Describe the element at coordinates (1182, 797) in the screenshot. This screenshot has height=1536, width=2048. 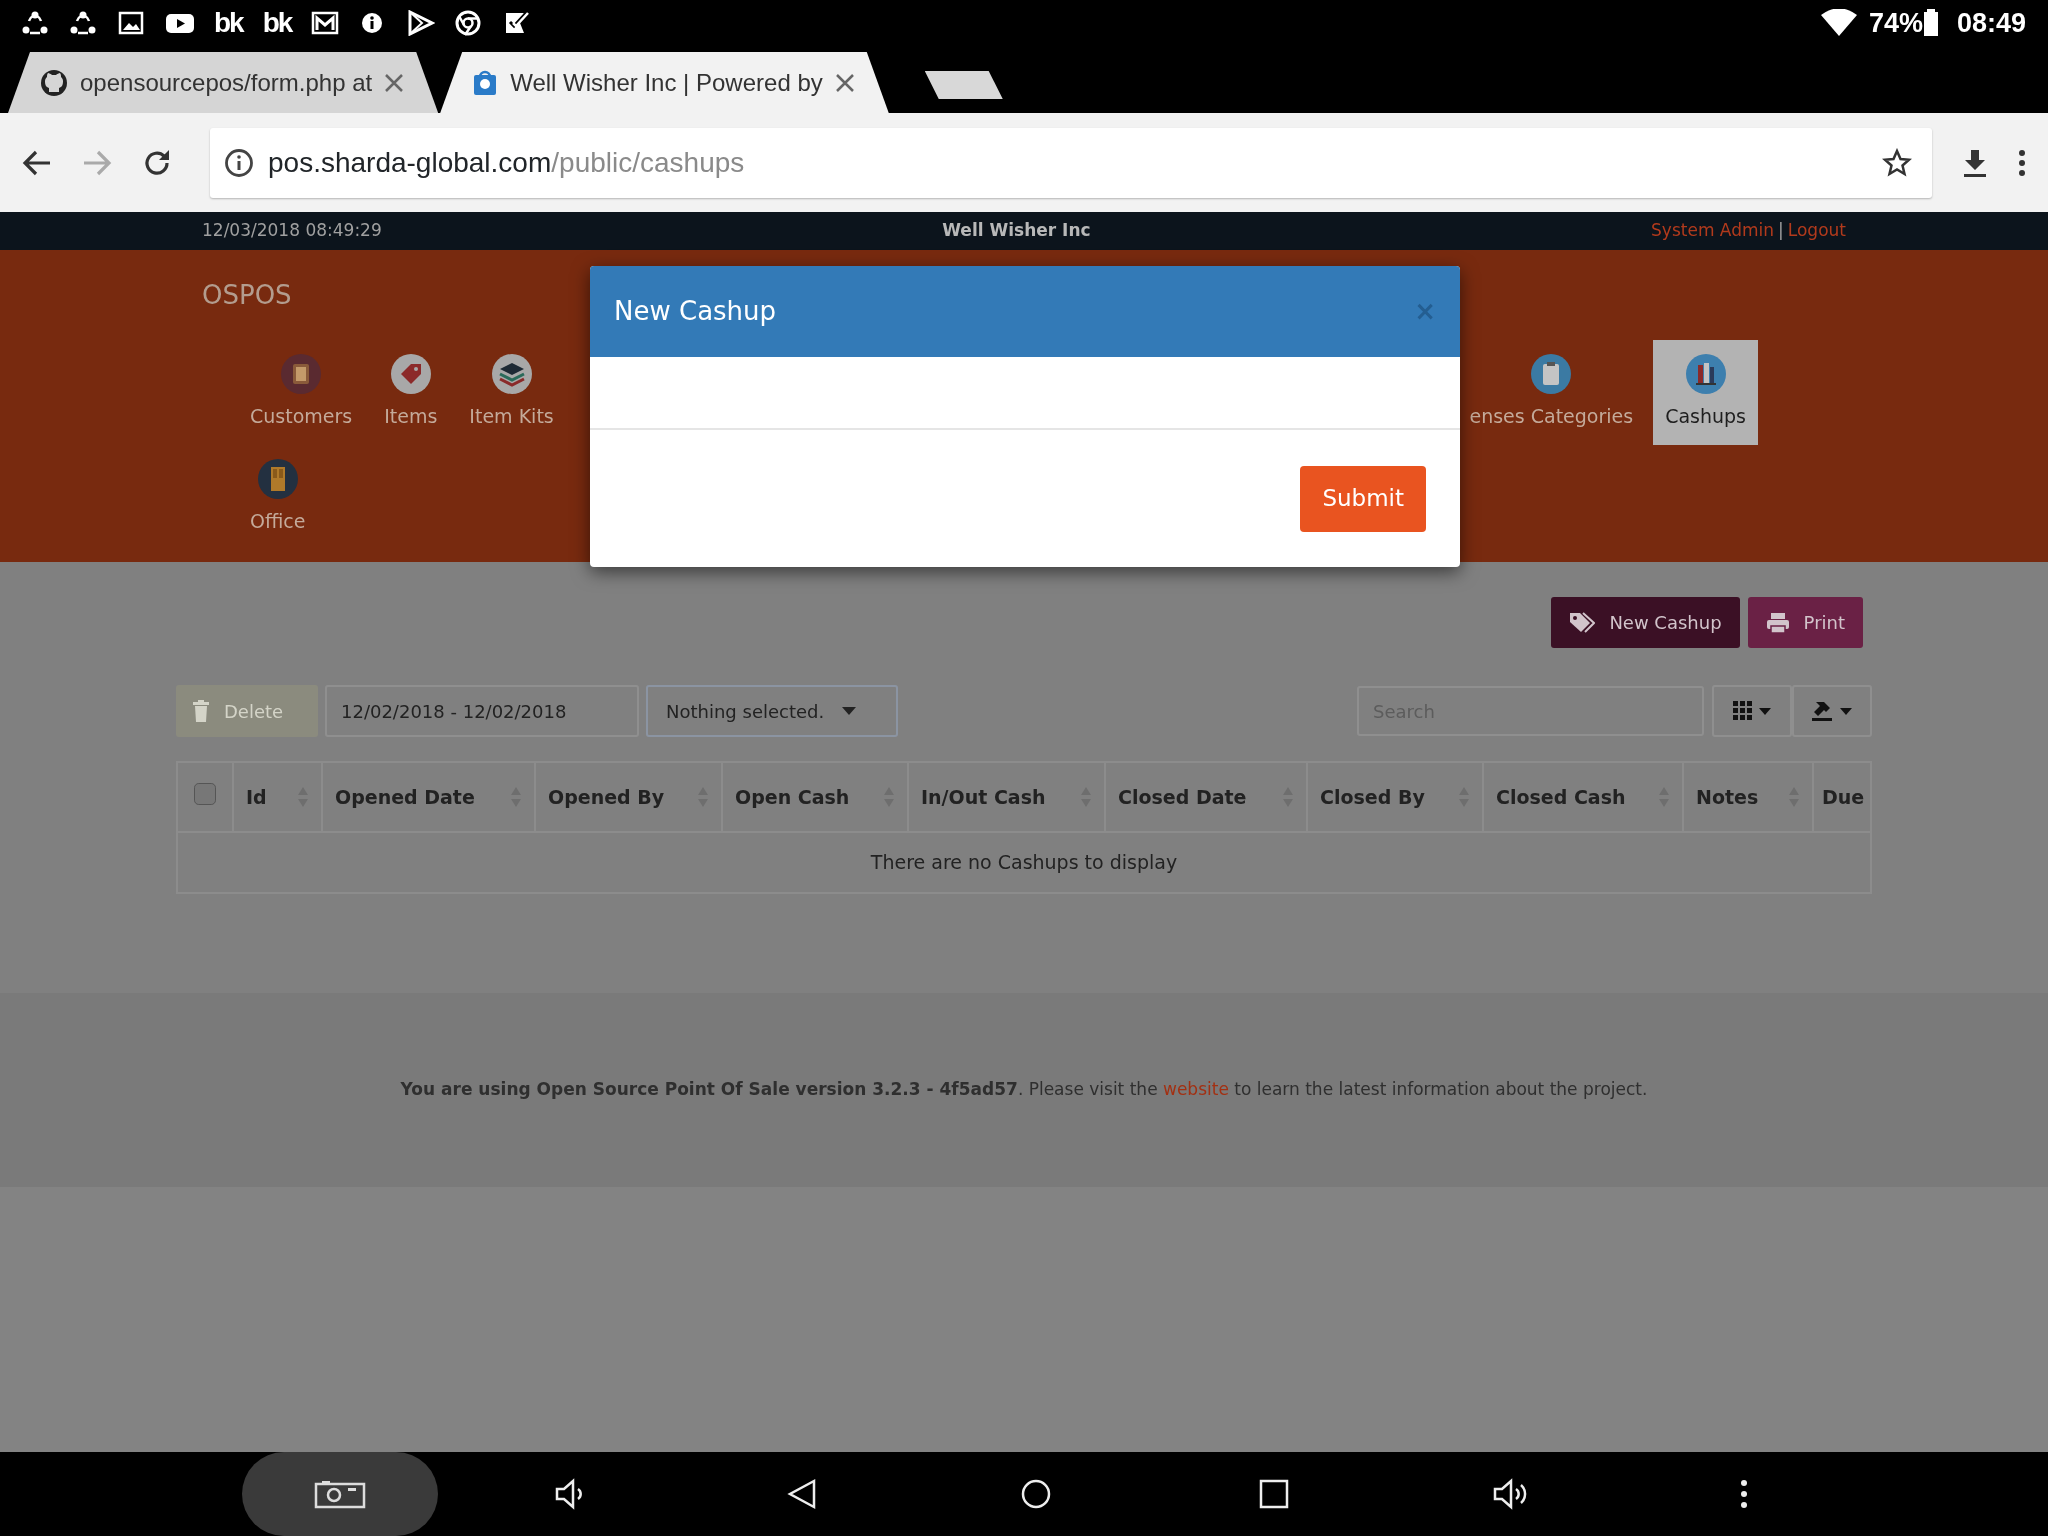
I see `column-header: Closed Date` at that location.